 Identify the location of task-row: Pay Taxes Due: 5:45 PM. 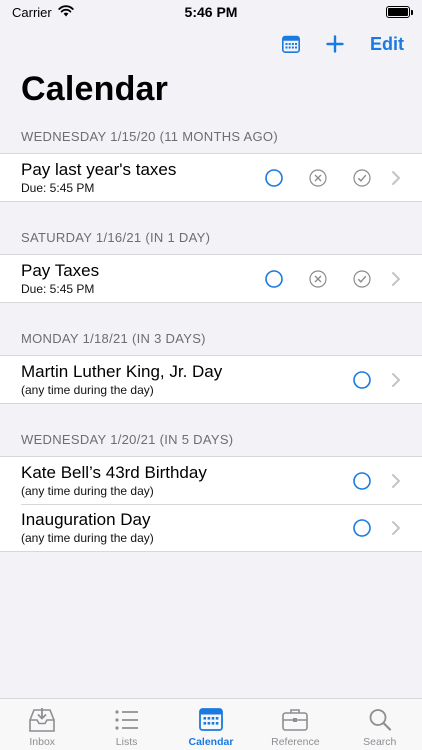
(211, 278).